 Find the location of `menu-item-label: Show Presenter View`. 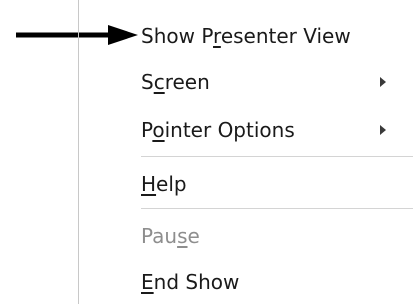

menu-item-label: Show Presenter View is located at coordinates (246, 36).